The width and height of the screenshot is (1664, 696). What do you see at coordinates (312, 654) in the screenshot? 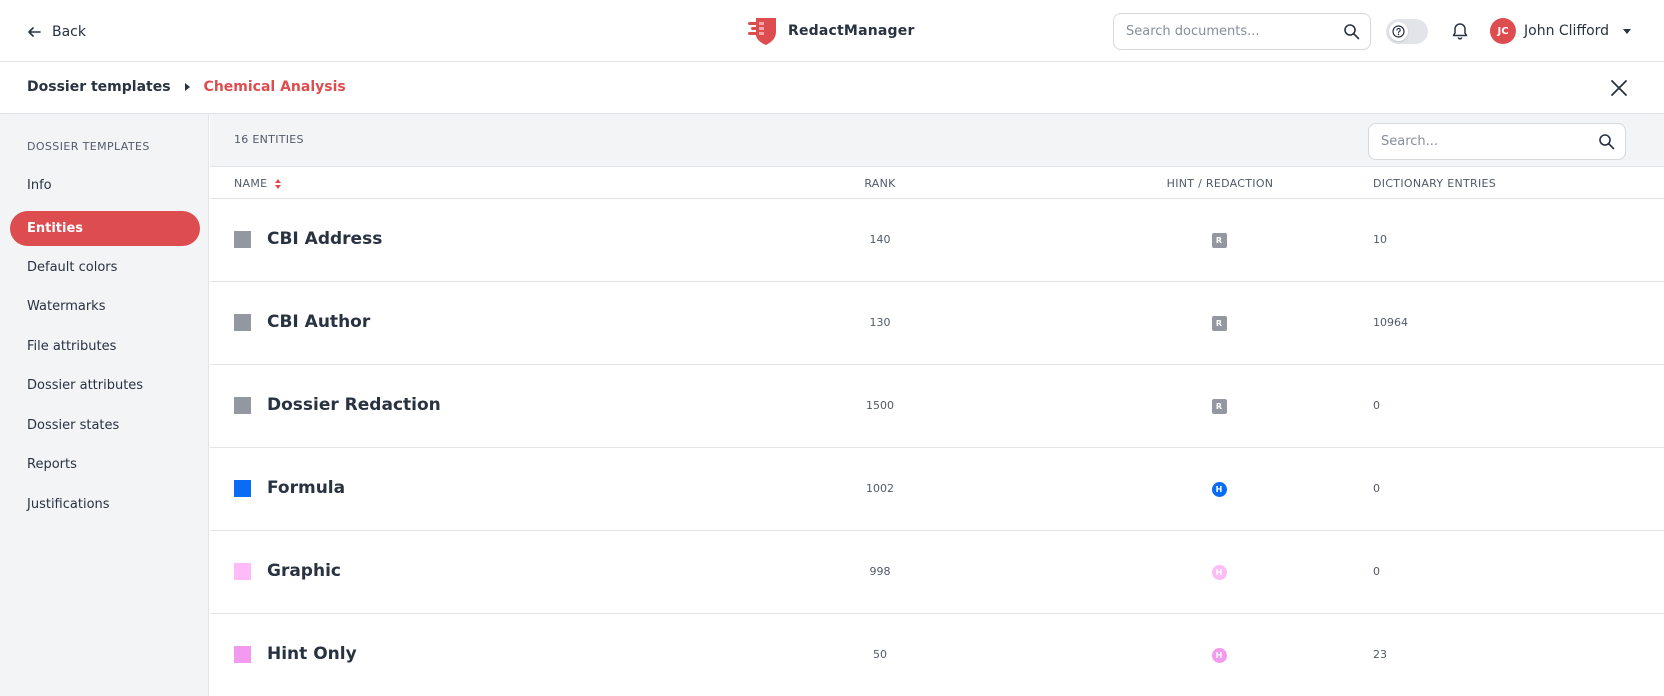
I see `entity-name: Hint Only` at bounding box center [312, 654].